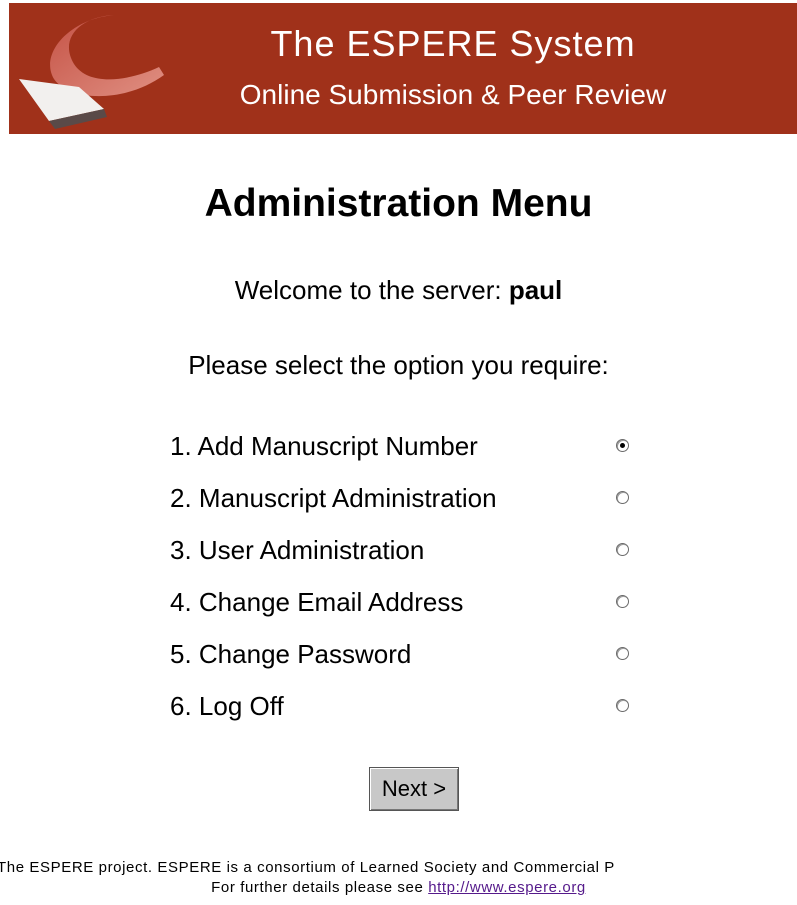 The width and height of the screenshot is (797, 905). What do you see at coordinates (317, 602) in the screenshot?
I see `option-label: 4. Change Email Address` at bounding box center [317, 602].